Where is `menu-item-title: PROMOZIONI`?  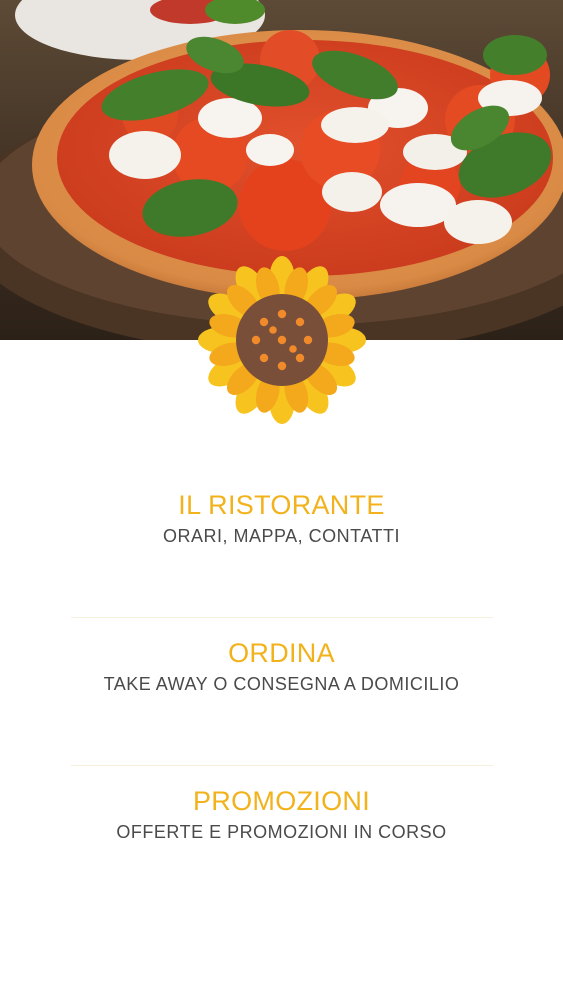 menu-item-title: PROMOZIONI is located at coordinates (281, 801).